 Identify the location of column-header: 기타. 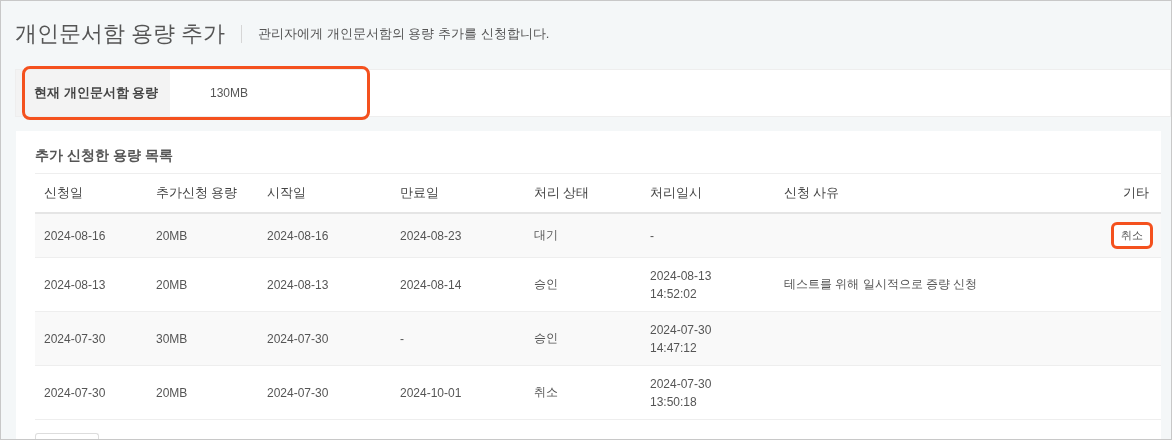
(1136, 193).